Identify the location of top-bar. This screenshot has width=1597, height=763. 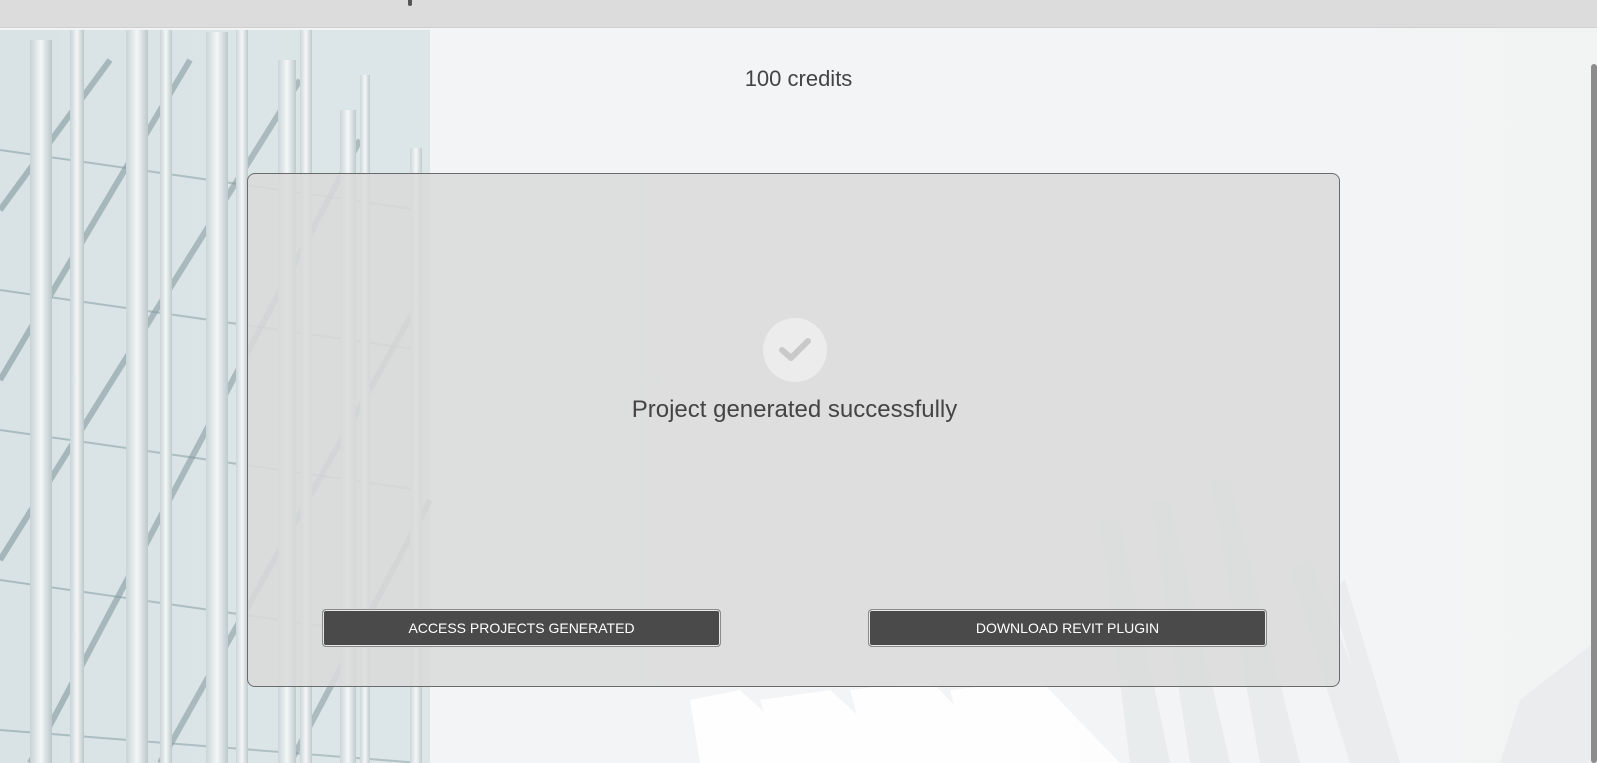
(798, 14).